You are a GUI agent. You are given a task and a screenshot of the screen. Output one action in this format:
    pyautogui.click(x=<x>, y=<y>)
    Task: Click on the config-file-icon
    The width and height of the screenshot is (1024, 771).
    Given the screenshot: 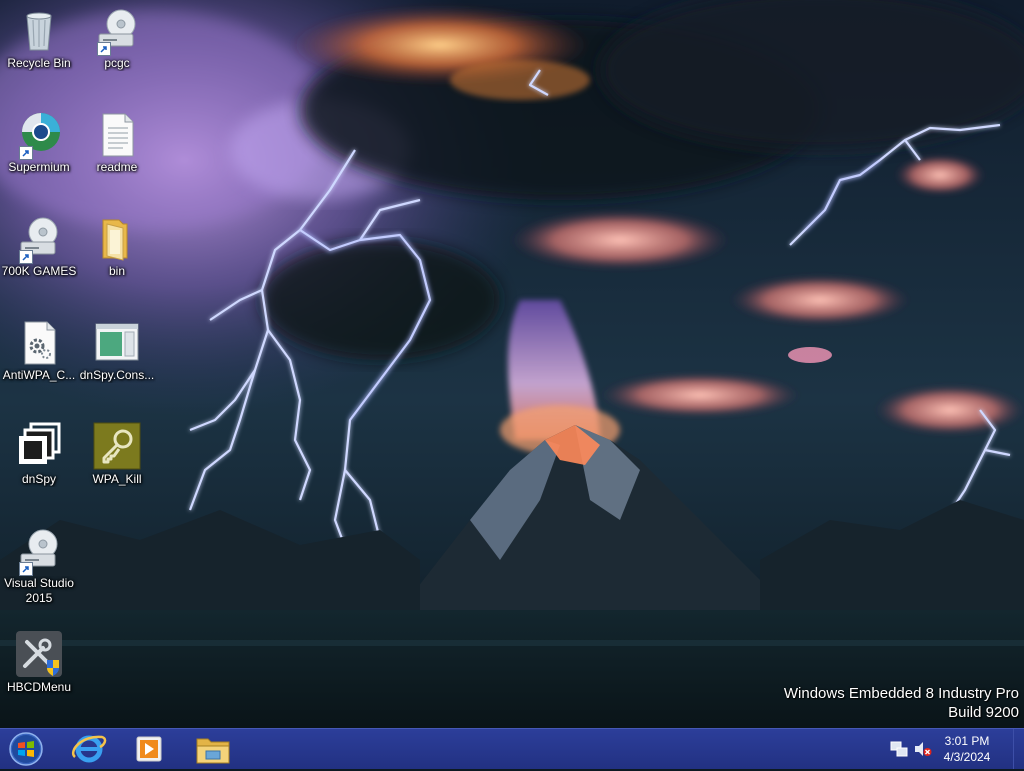 What is the action you would take?
    pyautogui.click(x=39, y=342)
    